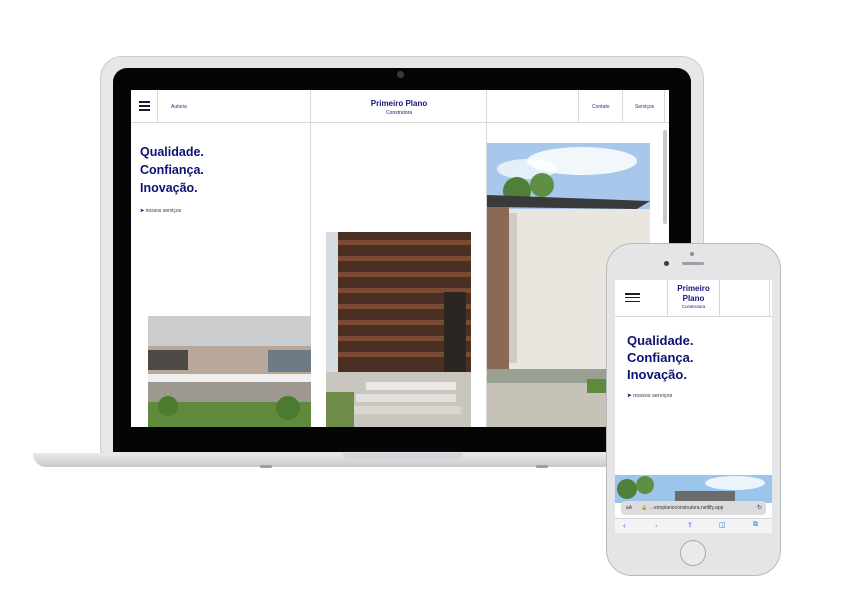  Describe the element at coordinates (693, 288) in the screenshot. I see `brand-title-line: Primeiro` at that location.